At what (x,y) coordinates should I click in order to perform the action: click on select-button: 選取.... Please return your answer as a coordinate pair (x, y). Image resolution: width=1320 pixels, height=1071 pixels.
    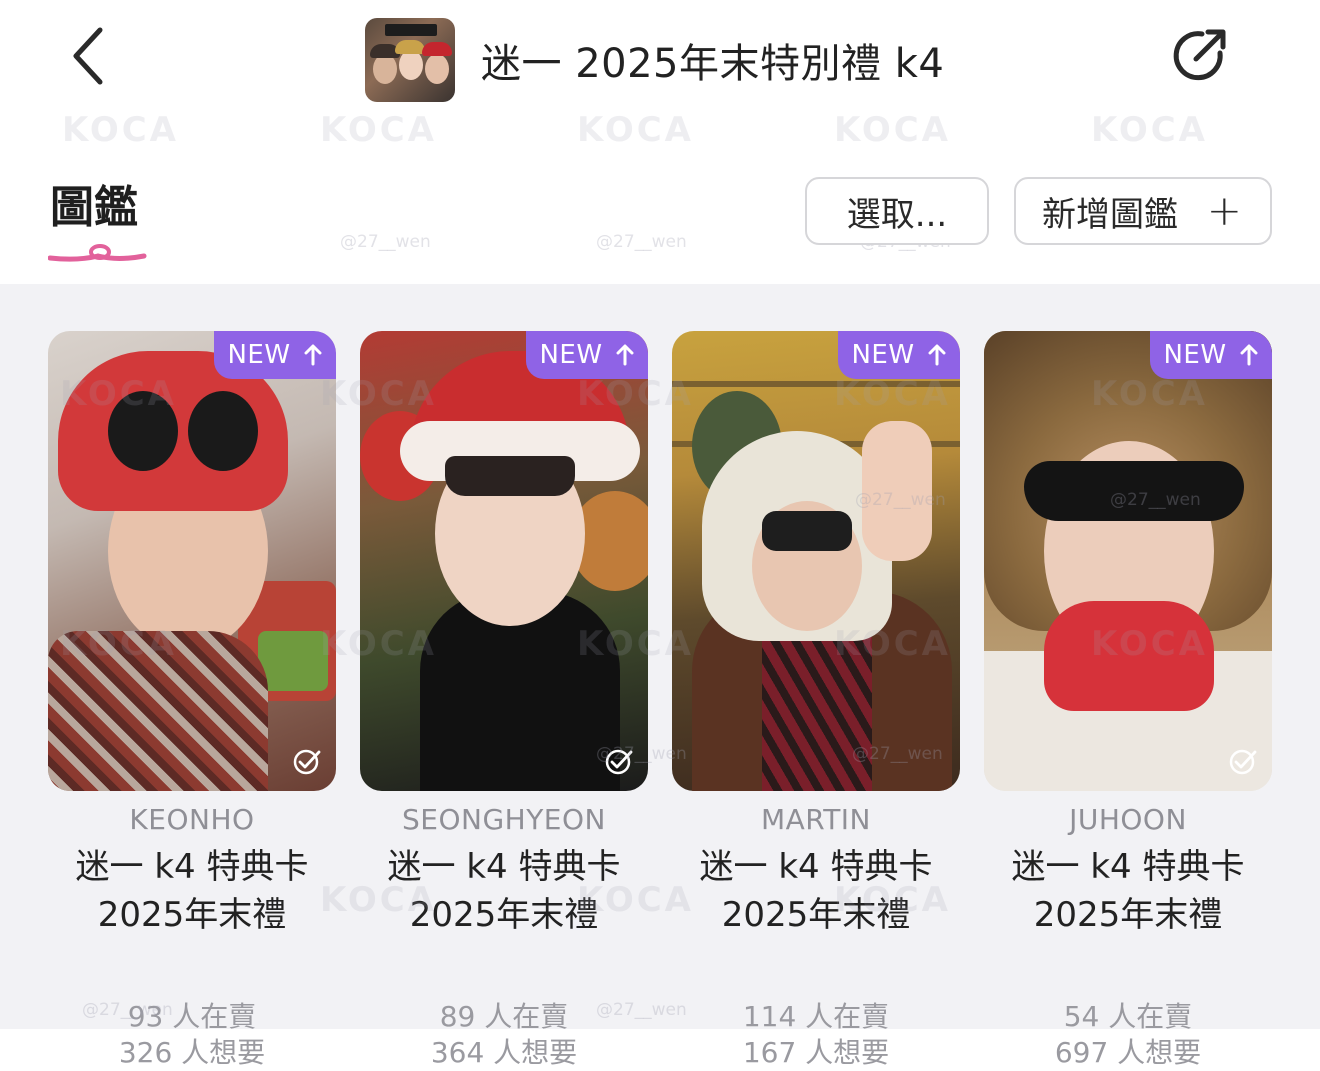
    Looking at the image, I should click on (897, 211).